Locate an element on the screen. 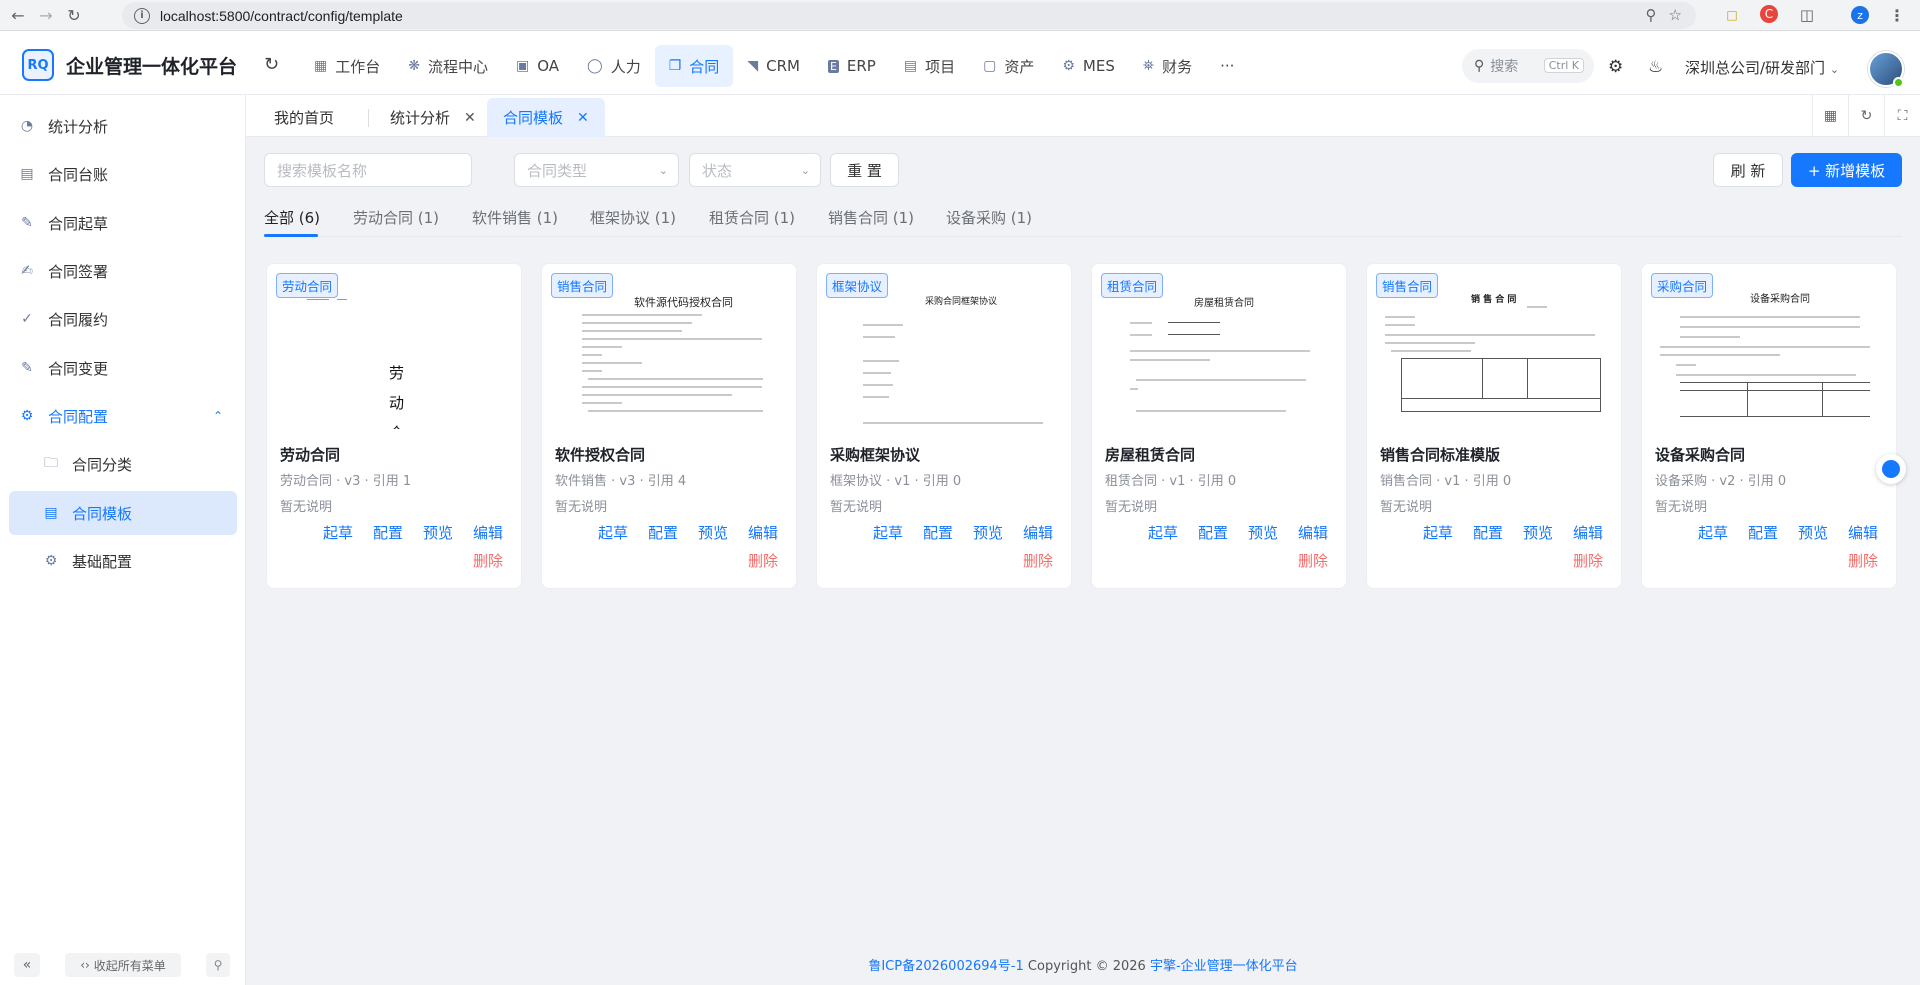 Image resolution: width=1920 pixels, height=985 pixels. reset-button: 重 置 is located at coordinates (864, 170).